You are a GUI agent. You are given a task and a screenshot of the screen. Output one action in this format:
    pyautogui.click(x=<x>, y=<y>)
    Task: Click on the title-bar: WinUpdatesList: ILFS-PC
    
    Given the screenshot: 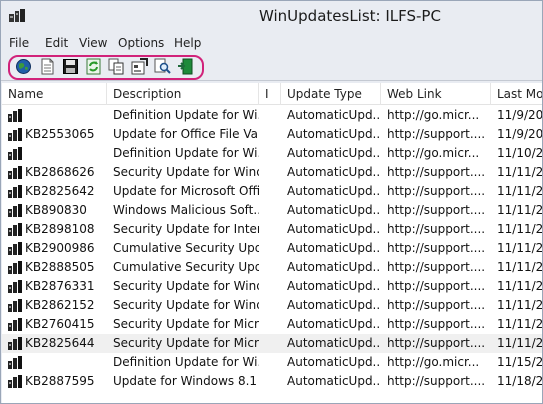 What is the action you would take?
    pyautogui.click(x=271, y=17)
    